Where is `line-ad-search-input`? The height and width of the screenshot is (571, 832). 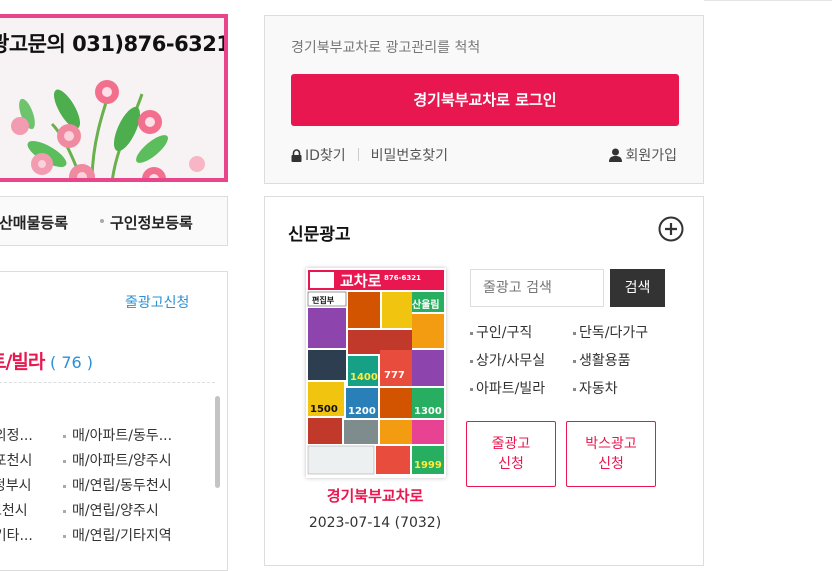
line-ad-search-input is located at coordinates (537, 288).